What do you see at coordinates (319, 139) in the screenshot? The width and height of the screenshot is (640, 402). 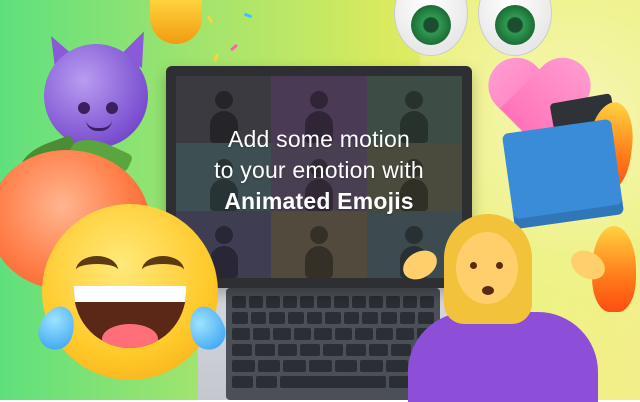 I see `headline-line-1: Add some motion` at bounding box center [319, 139].